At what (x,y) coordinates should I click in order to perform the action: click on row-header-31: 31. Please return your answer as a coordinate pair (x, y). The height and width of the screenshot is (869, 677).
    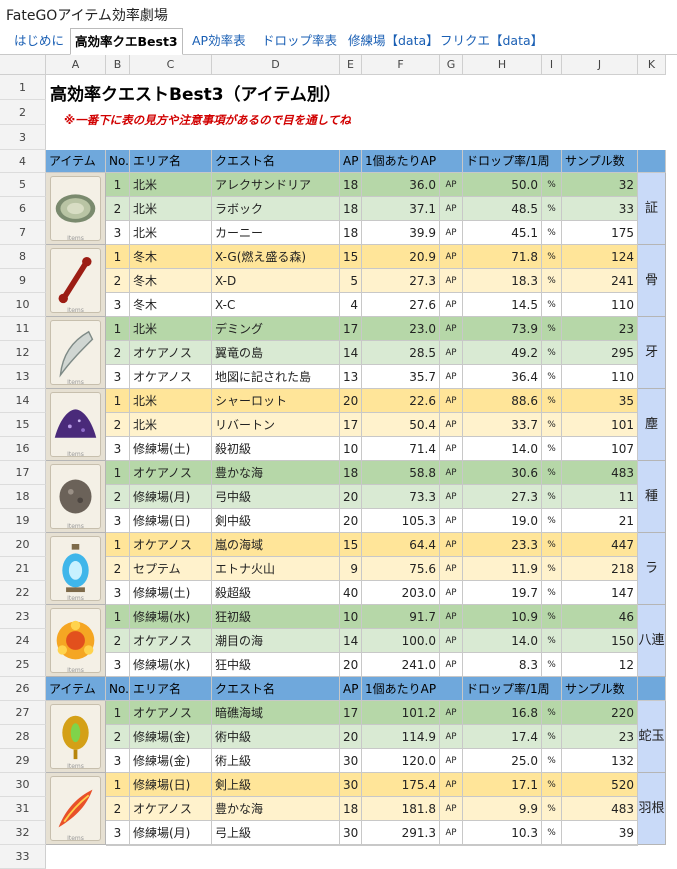
    Looking at the image, I should click on (23, 809).